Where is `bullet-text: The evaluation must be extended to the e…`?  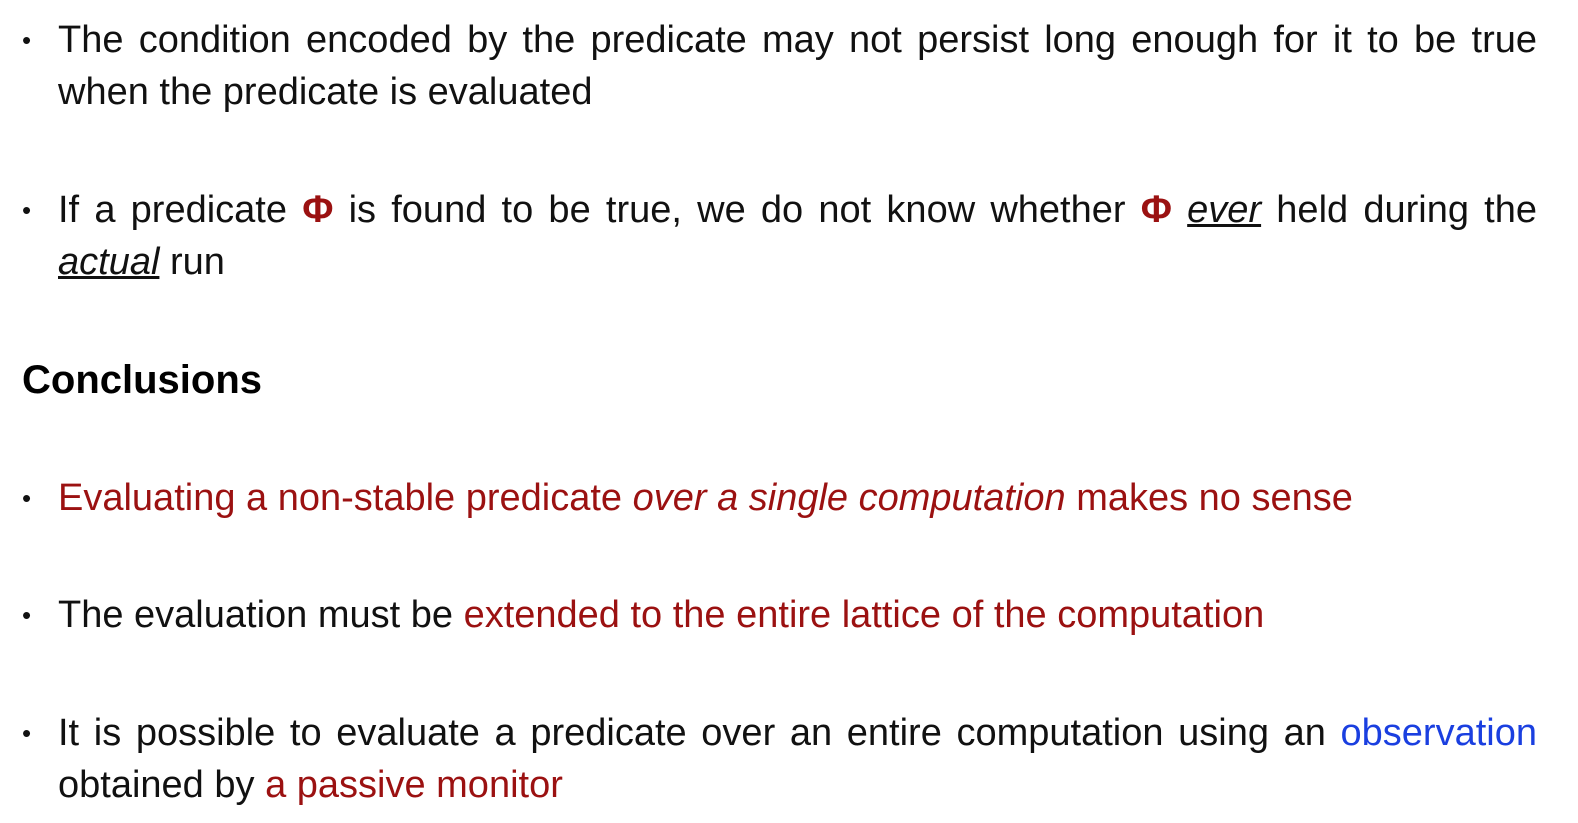 bullet-text: The evaluation must be extended to the e… is located at coordinates (797, 615).